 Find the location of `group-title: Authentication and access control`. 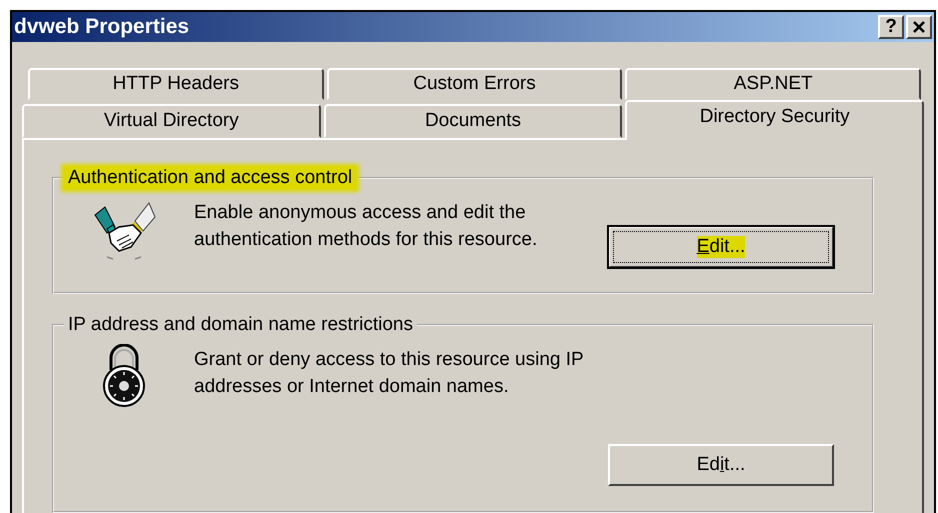

group-title: Authentication and access control is located at coordinates (210, 178).